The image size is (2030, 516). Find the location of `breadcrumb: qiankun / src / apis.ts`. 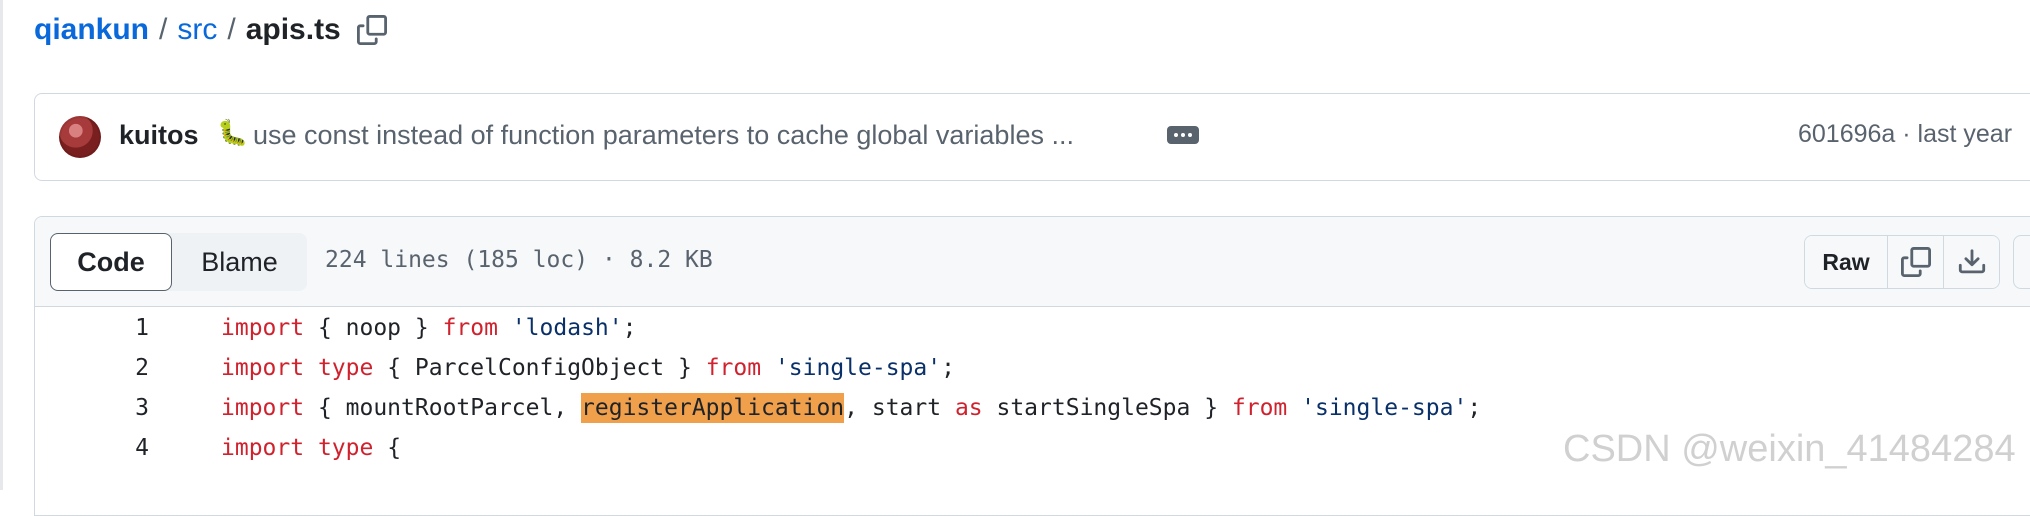

breadcrumb: qiankun / src / apis.ts is located at coordinates (211, 30).